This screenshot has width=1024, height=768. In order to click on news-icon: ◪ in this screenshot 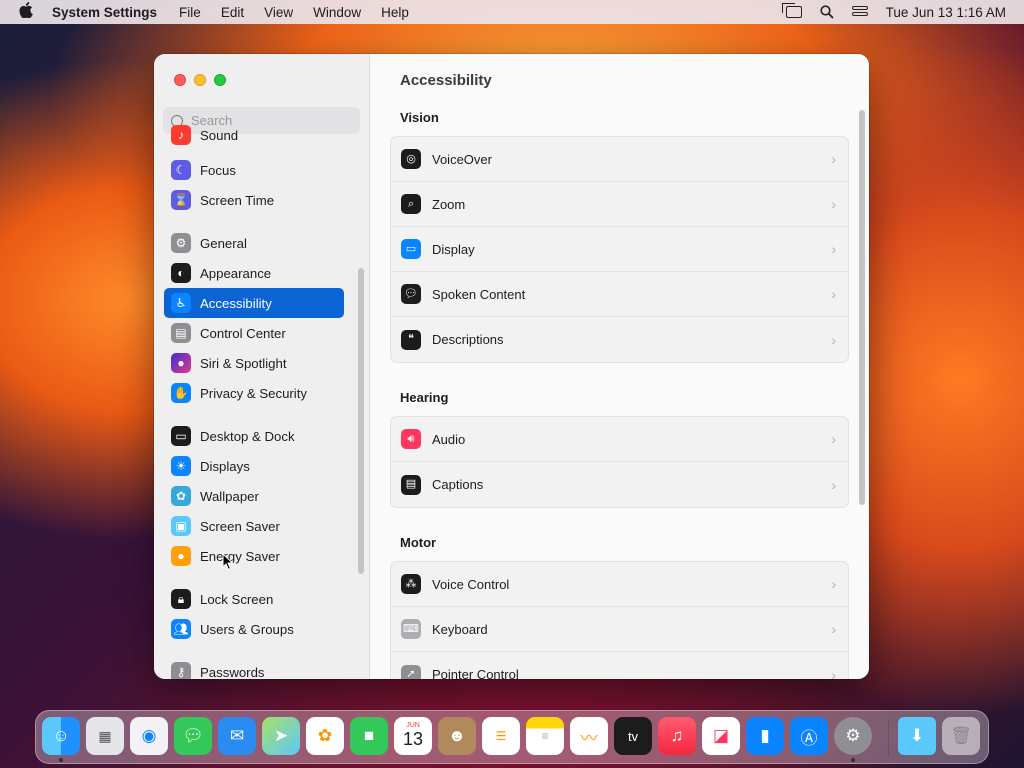, I will do `click(721, 736)`.